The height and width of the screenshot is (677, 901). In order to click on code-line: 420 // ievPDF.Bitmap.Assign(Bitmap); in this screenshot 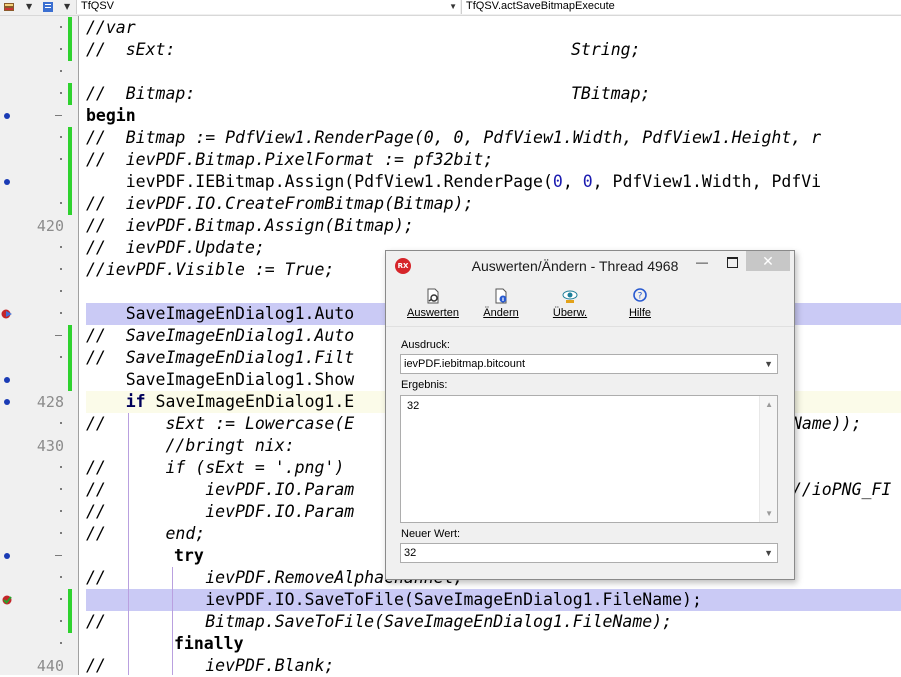, I will do `click(450, 226)`.